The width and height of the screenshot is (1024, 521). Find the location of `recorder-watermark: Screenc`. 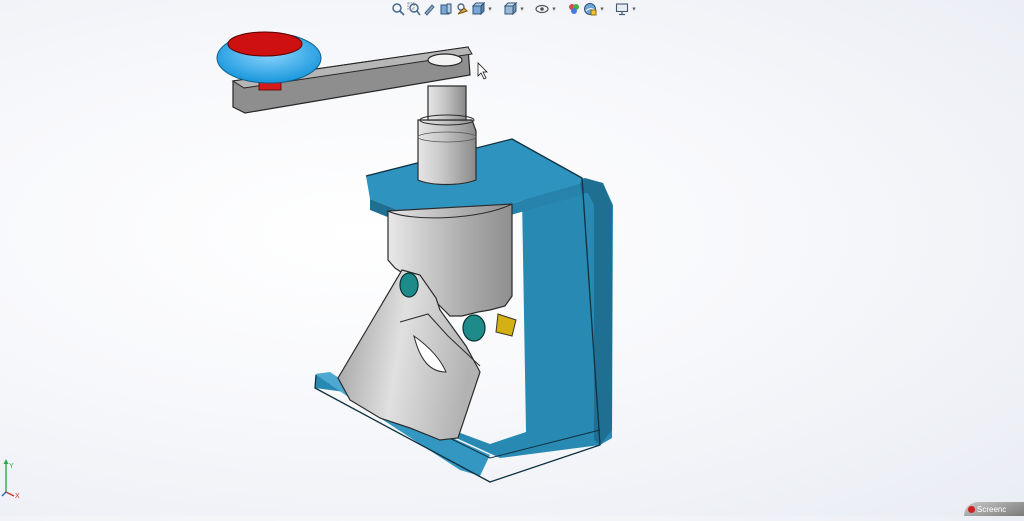

recorder-watermark: Screenc is located at coordinates (994, 509).